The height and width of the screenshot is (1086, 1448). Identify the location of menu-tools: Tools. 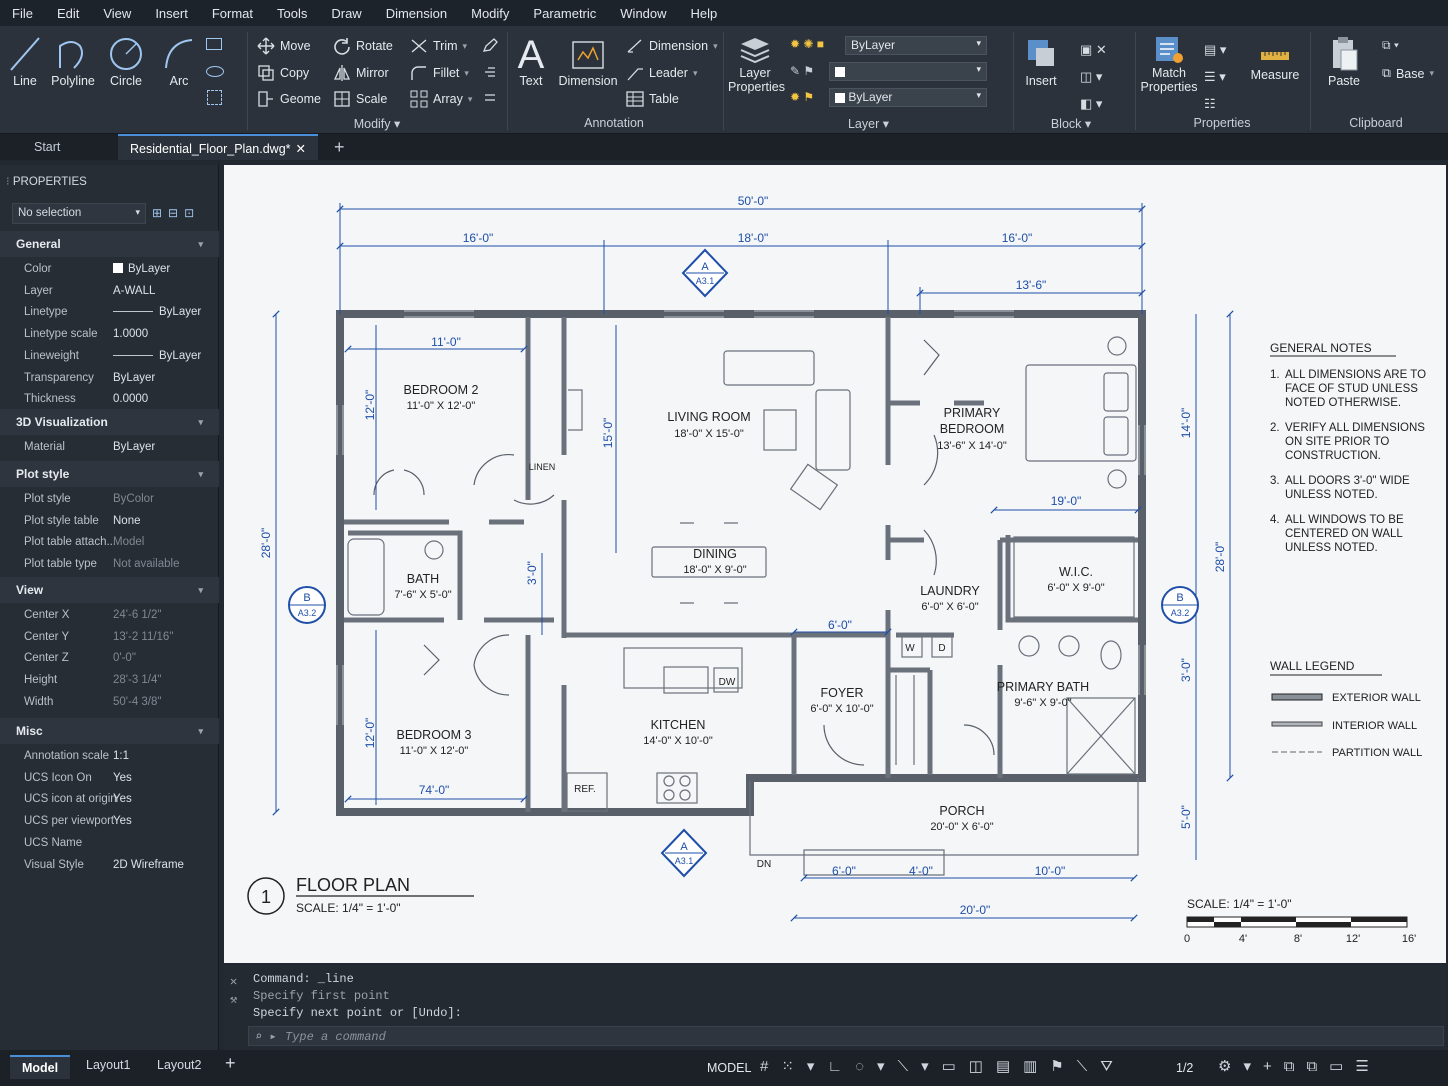
(292, 13).